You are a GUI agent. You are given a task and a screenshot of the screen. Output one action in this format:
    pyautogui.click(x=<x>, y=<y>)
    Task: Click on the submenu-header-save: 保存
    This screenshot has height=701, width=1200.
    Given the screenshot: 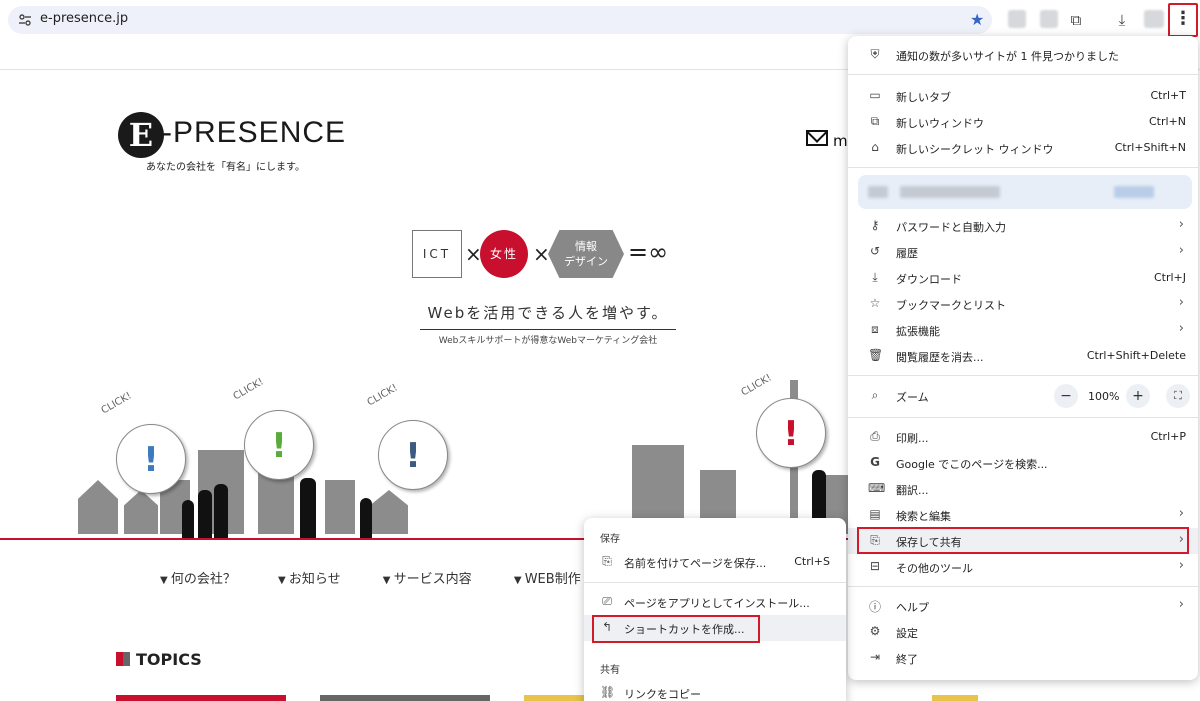 What is the action you would take?
    pyautogui.click(x=610, y=539)
    